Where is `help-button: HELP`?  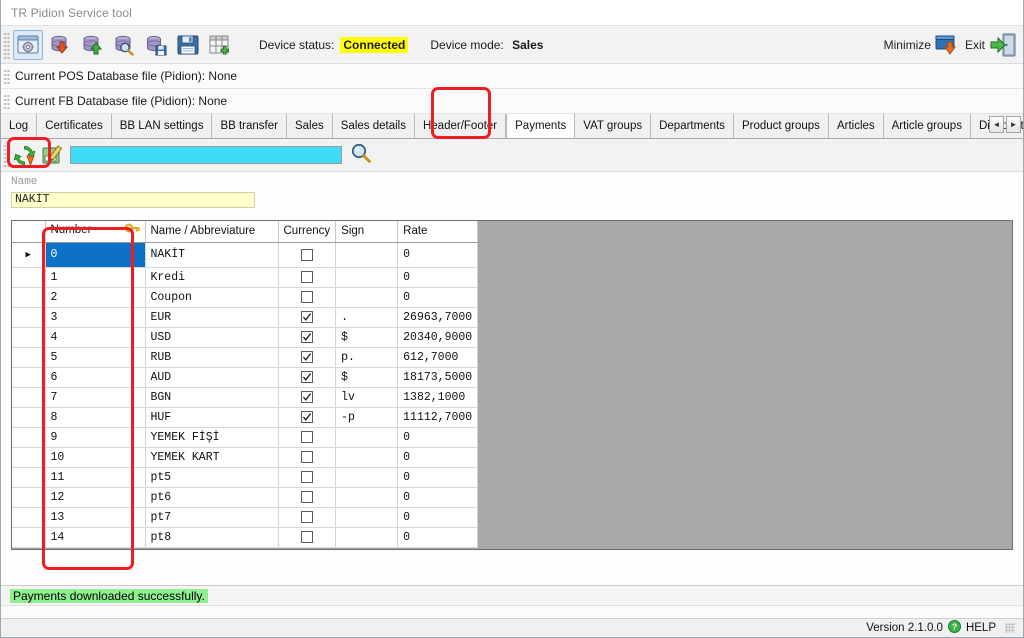 help-button: HELP is located at coordinates (981, 628).